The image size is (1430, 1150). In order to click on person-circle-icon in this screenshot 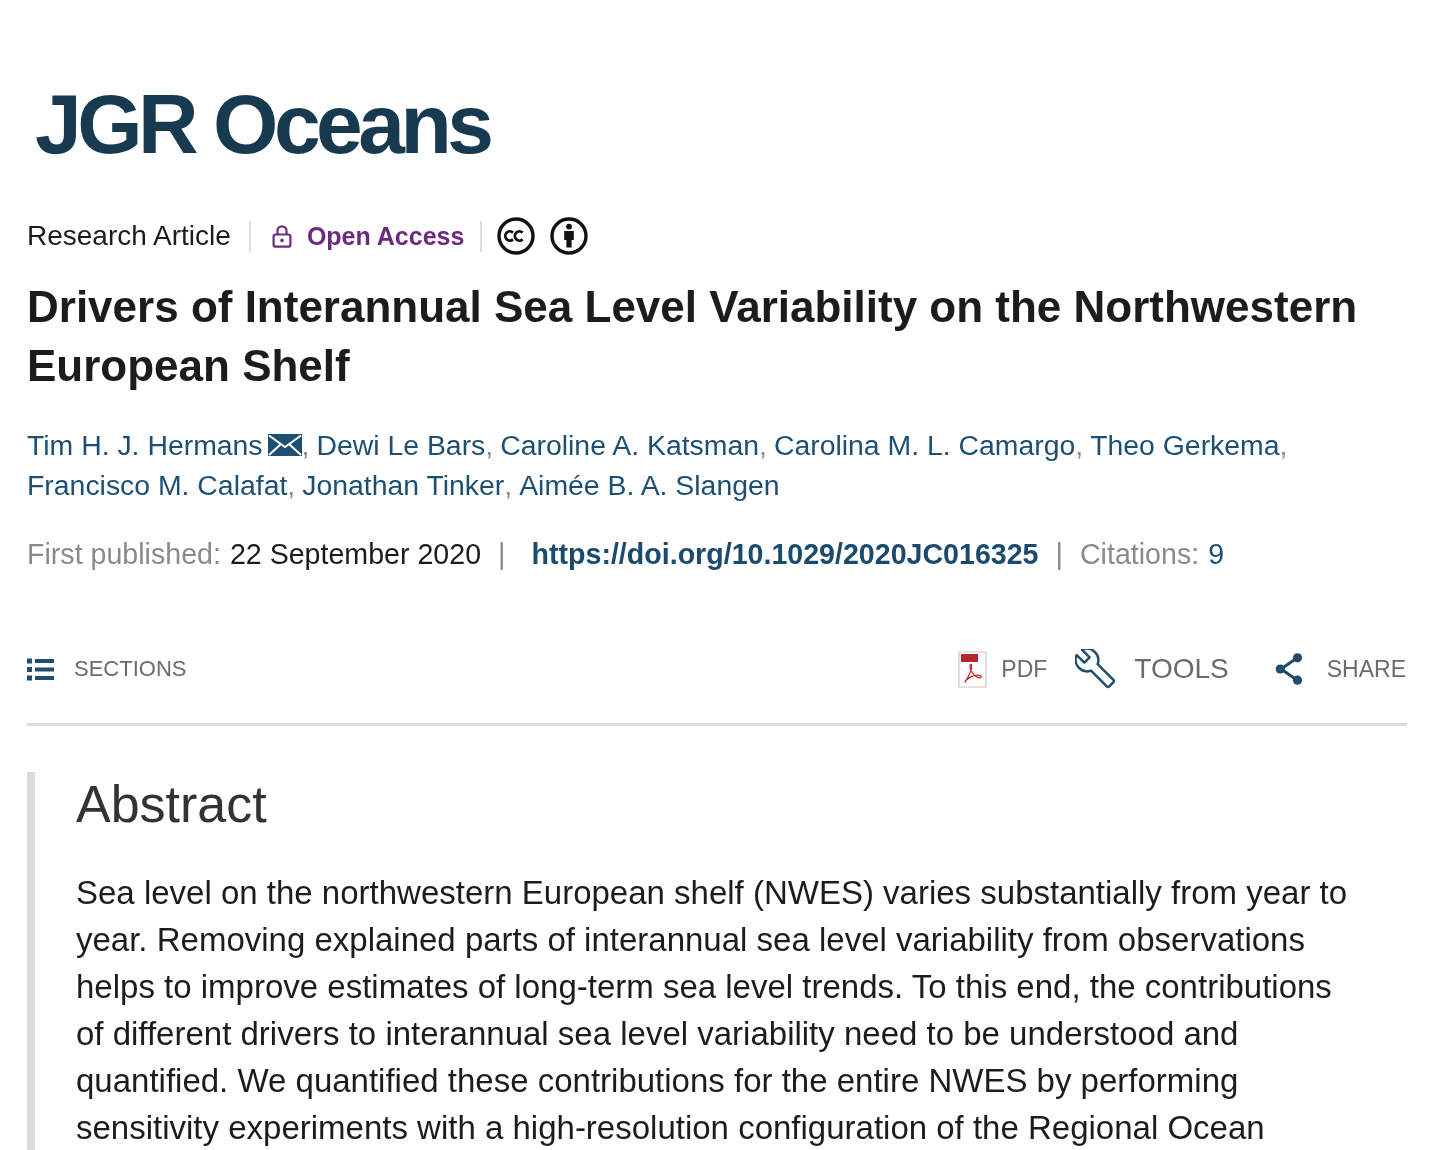, I will do `click(569, 236)`.